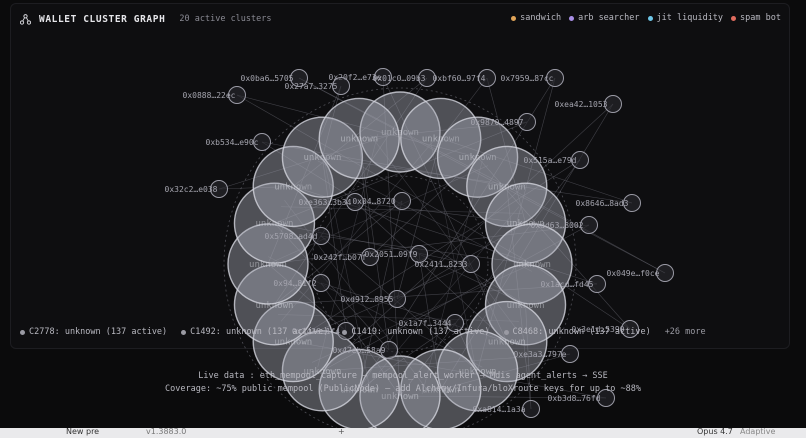  Describe the element at coordinates (760, 18) in the screenshot. I see `legend-label: spam bot` at that location.